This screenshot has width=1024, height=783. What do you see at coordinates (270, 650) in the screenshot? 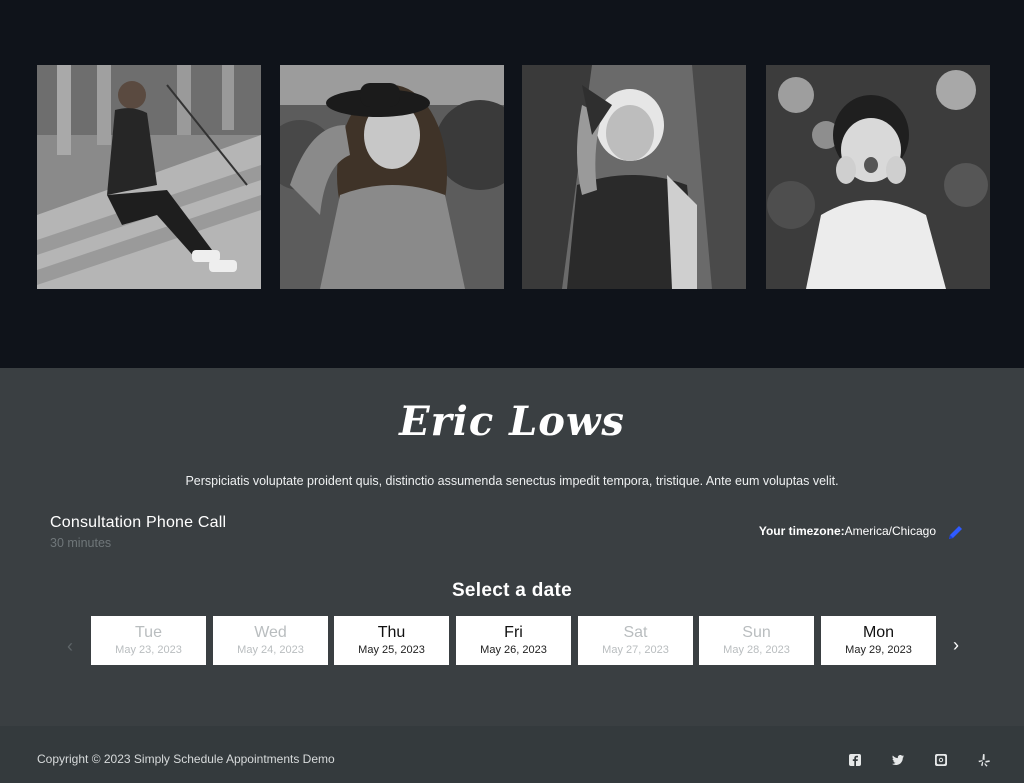
I see `date-card-date: May 24, 2023` at bounding box center [270, 650].